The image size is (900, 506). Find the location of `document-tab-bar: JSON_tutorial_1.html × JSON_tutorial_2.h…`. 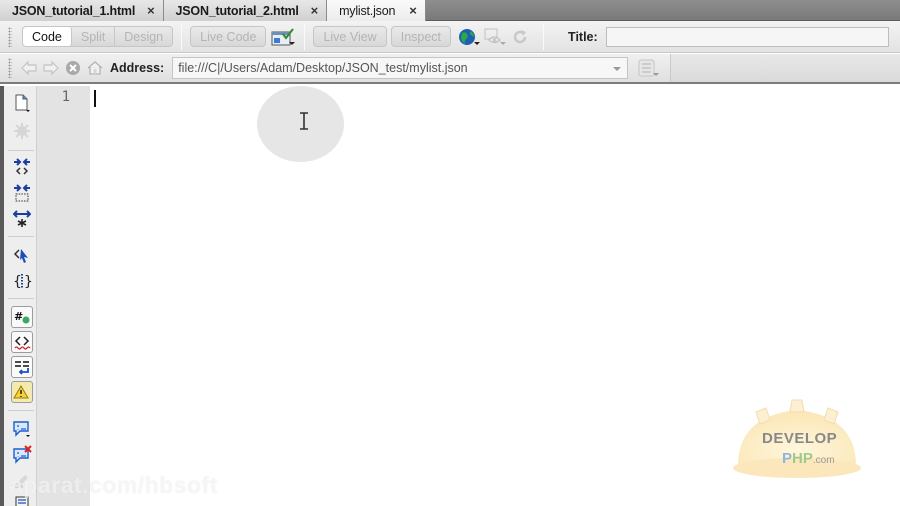

document-tab-bar: JSON_tutorial_1.html × JSON_tutorial_2.h… is located at coordinates (450, 10).